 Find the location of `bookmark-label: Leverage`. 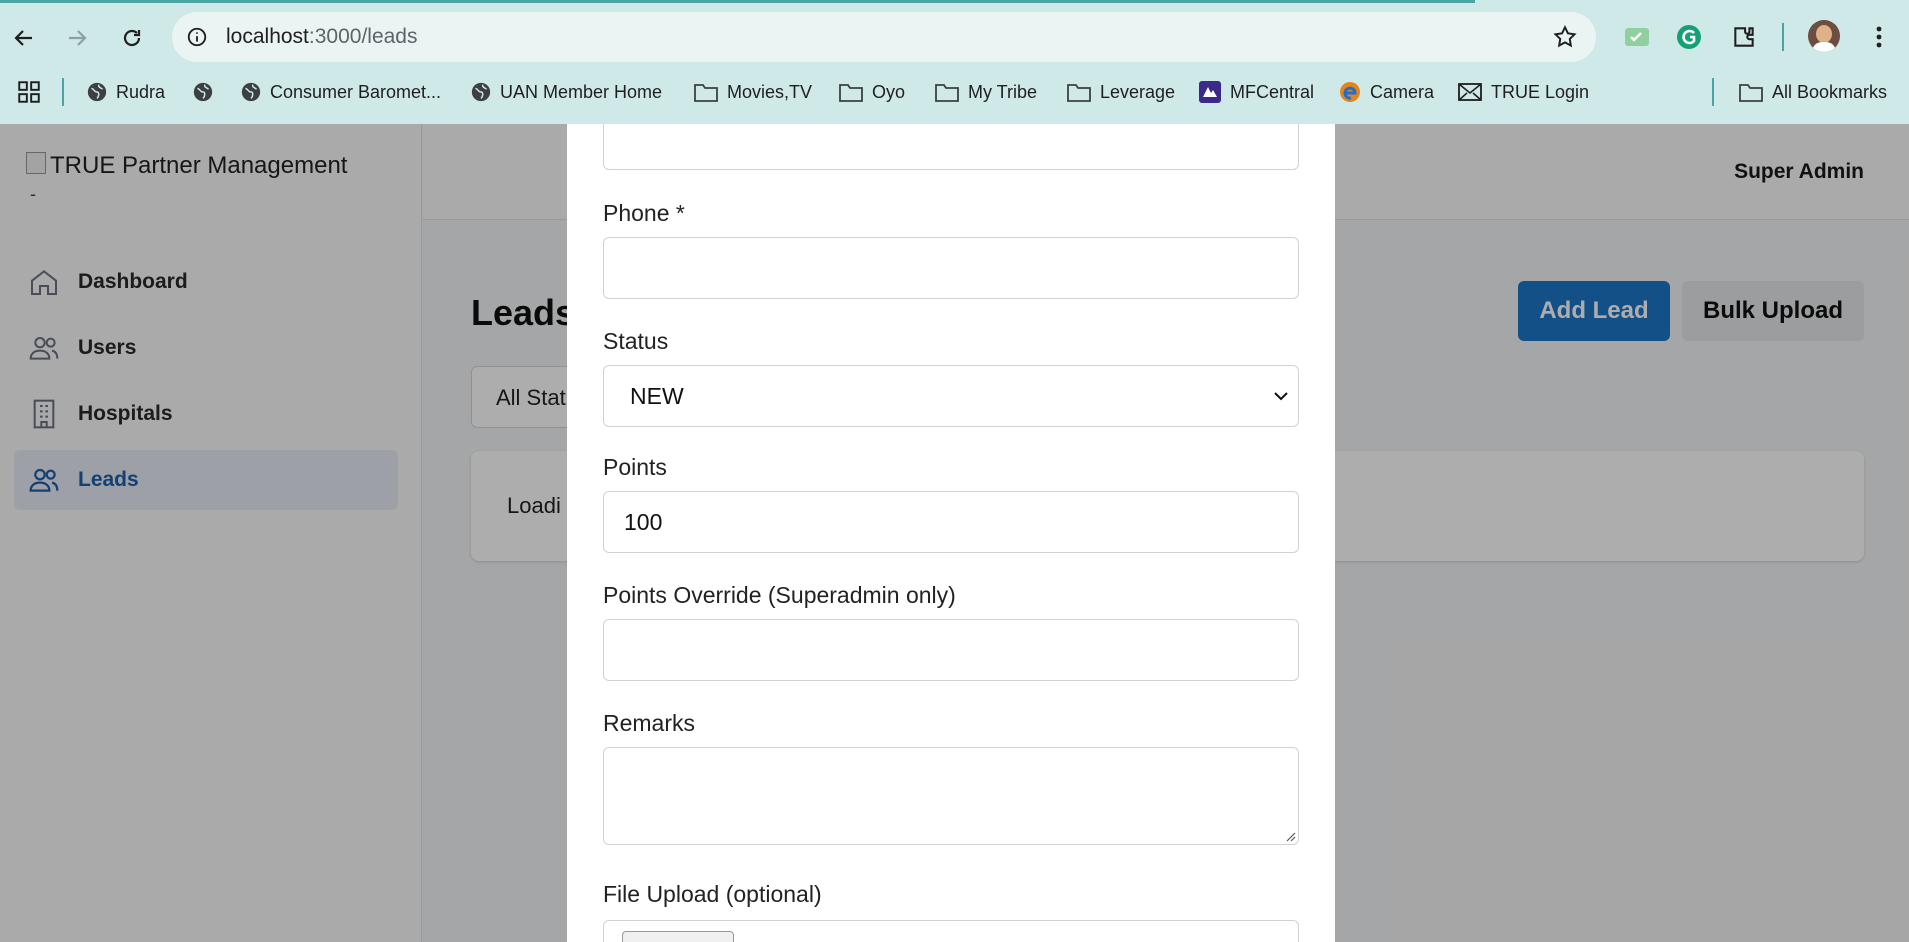

bookmark-label: Leverage is located at coordinates (1138, 91).